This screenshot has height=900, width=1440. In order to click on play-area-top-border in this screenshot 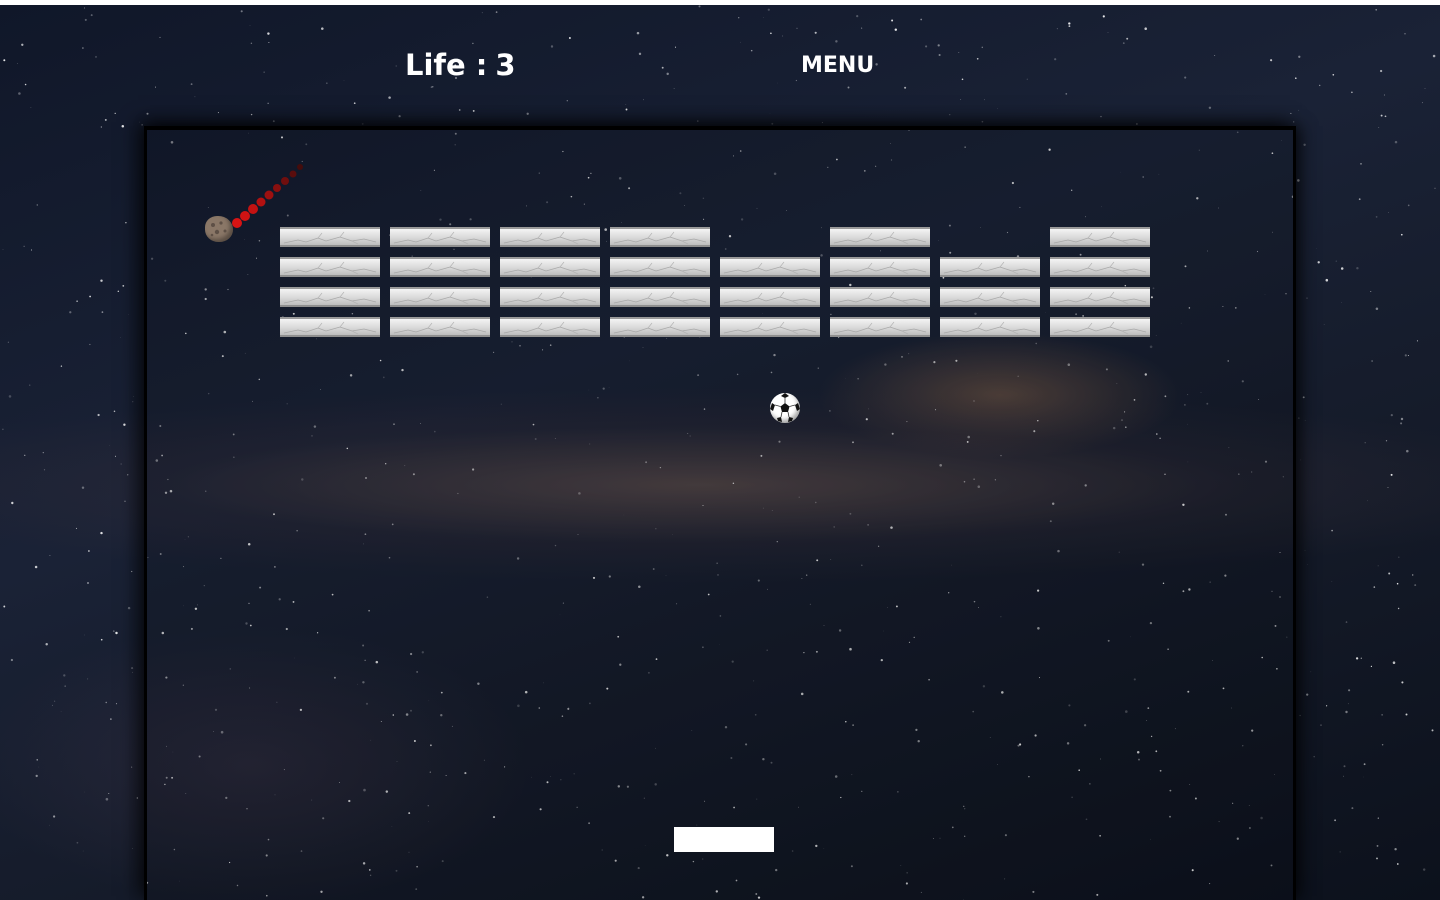, I will do `click(720, 128)`.